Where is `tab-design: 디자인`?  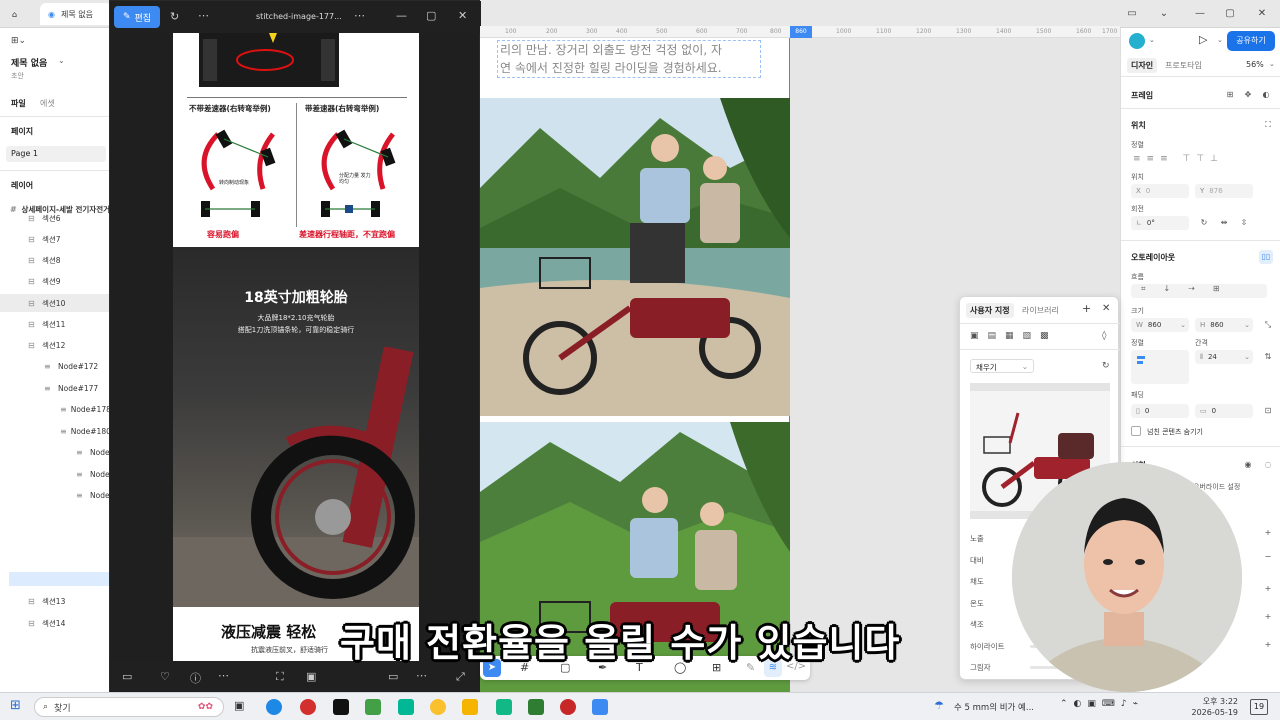 tab-design: 디자인 is located at coordinates (1142, 65).